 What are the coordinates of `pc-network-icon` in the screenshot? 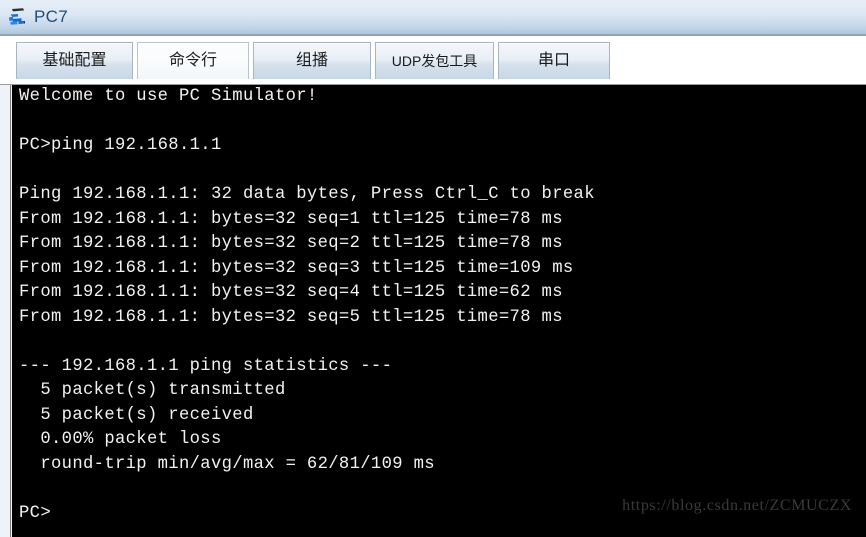 It's located at (18, 17).